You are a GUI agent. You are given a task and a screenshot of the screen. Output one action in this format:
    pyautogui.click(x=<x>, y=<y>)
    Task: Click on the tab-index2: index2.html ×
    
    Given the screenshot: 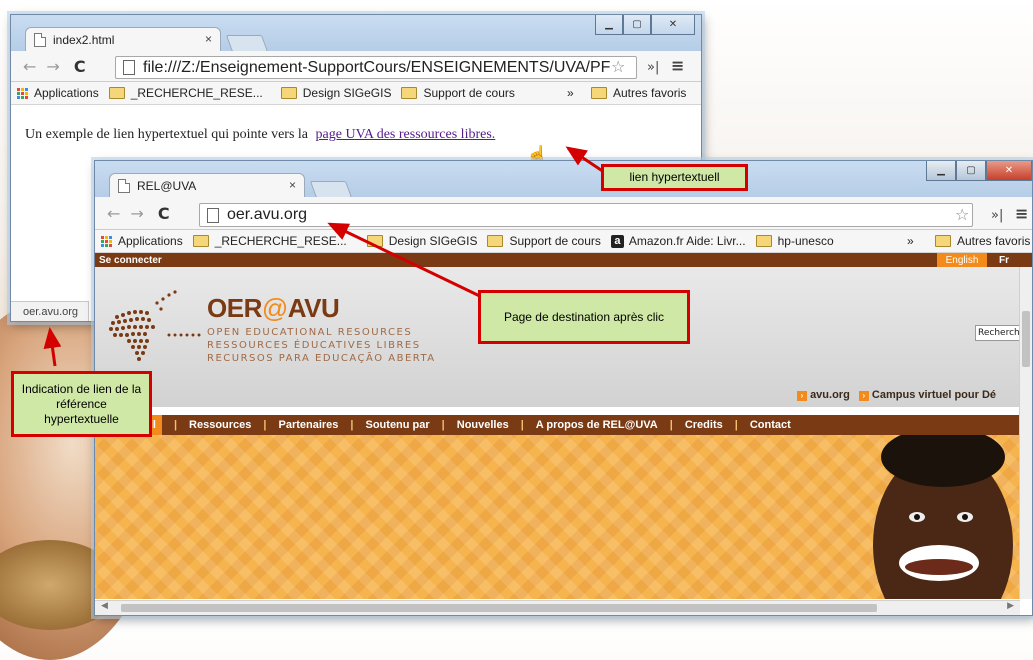 What is the action you would take?
    pyautogui.click(x=123, y=39)
    